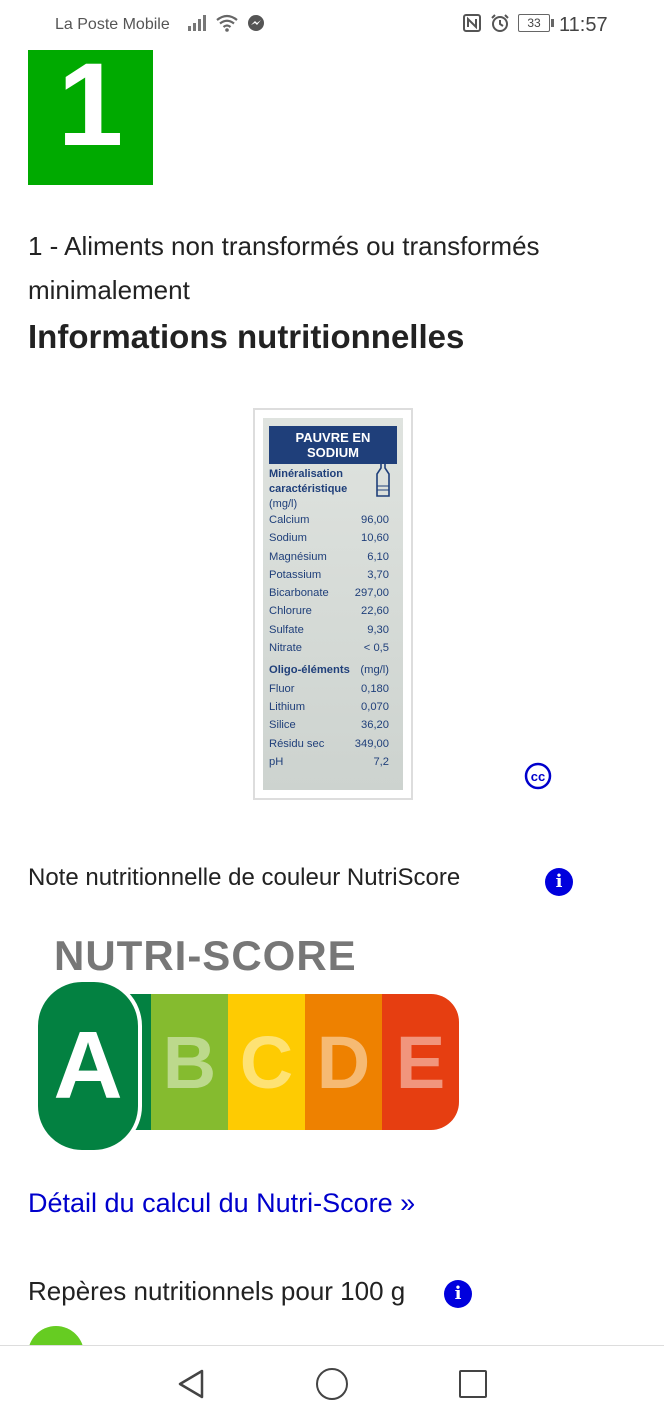 The height and width of the screenshot is (1422, 664). Describe the element at coordinates (266, 1062) in the screenshot. I see `grade-c: C` at that location.